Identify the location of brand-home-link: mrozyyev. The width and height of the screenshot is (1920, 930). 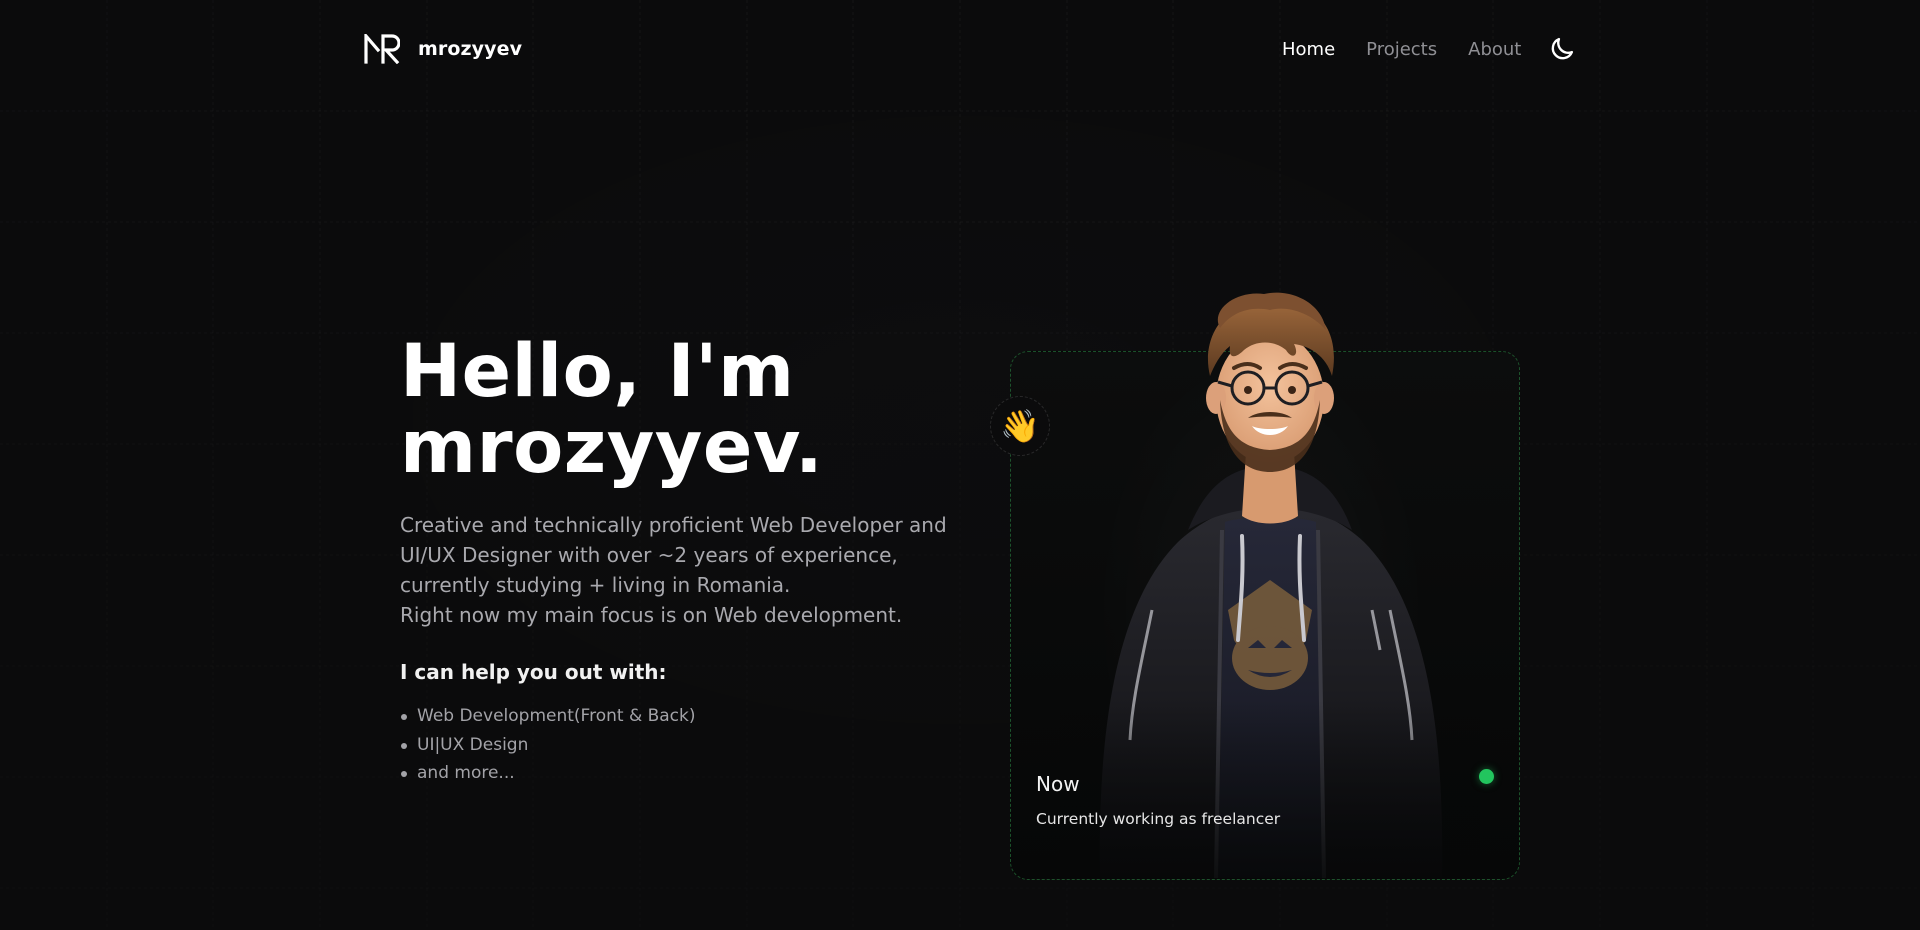
(443, 49).